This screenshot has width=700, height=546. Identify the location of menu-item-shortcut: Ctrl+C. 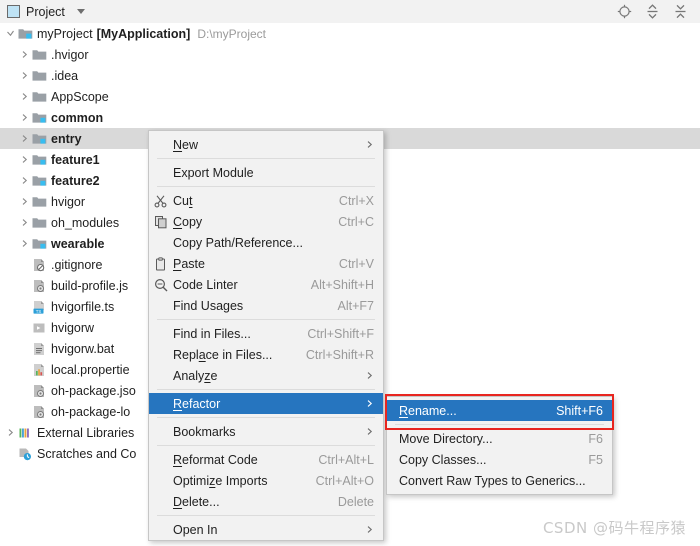
(356, 221).